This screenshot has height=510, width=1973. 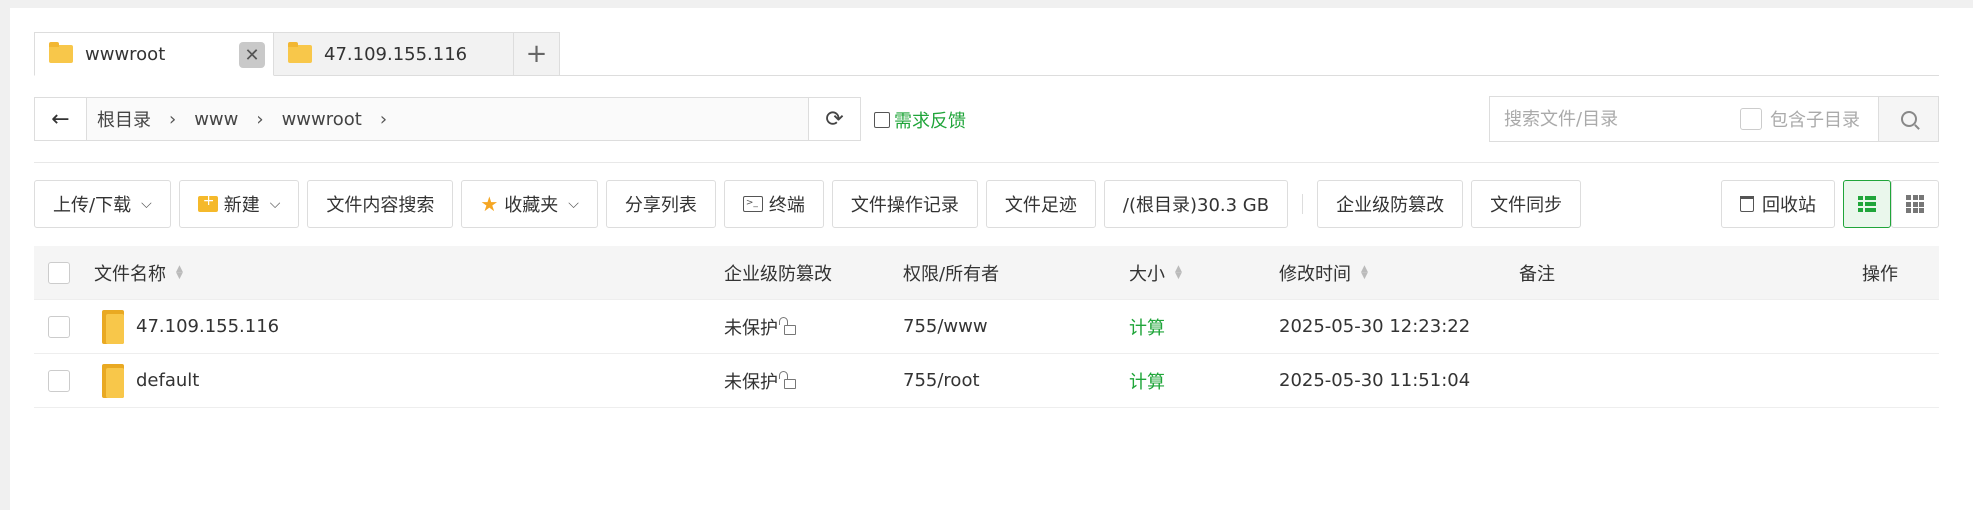 I want to click on header-mtime-label: 修改时间, so click(x=1315, y=274).